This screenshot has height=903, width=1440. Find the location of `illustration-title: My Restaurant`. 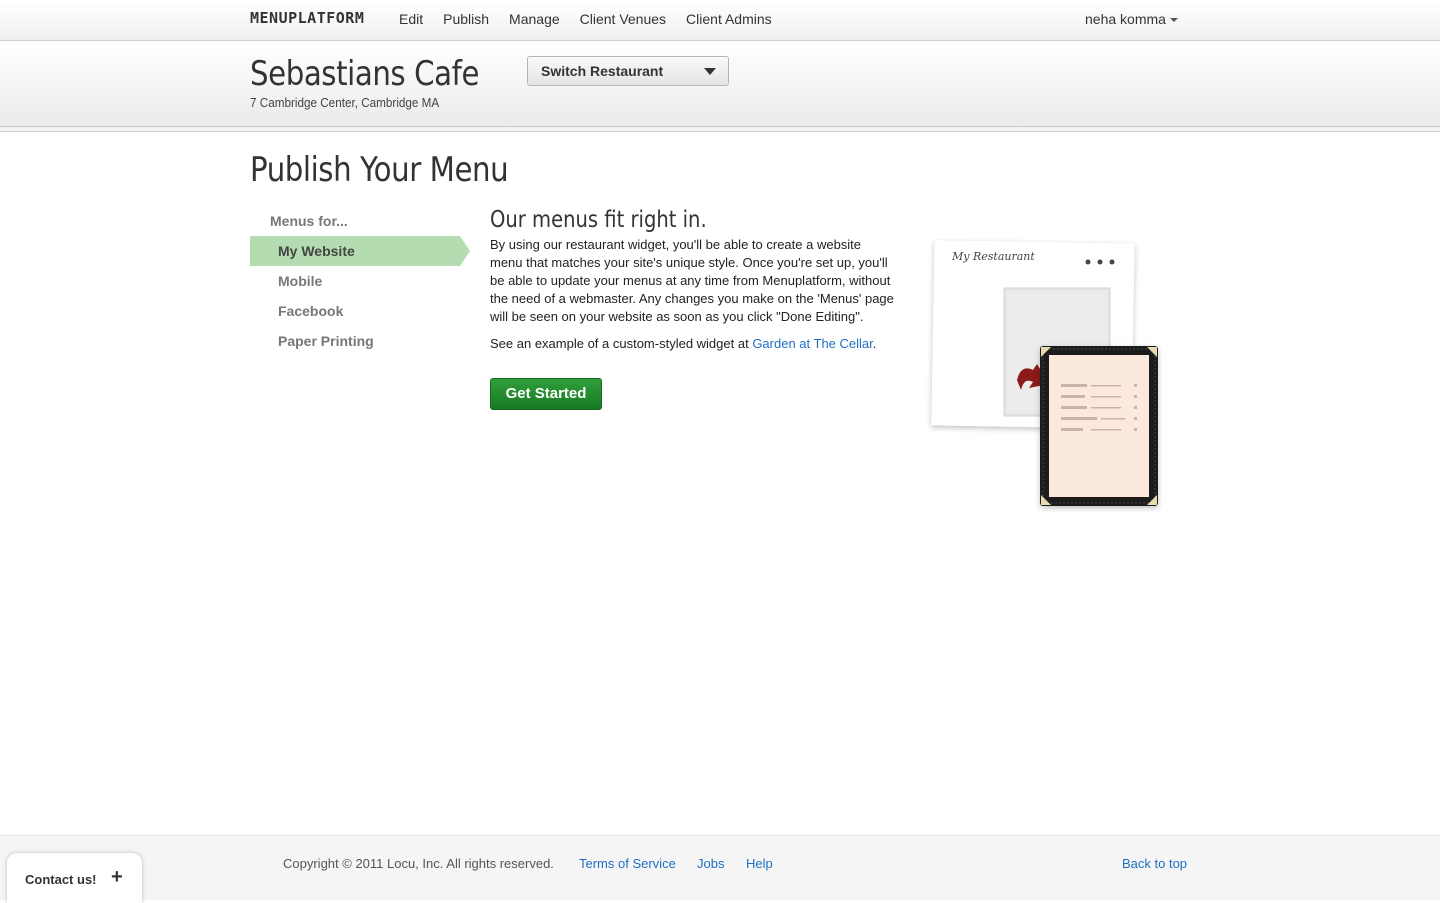

illustration-title: My Restaurant is located at coordinates (993, 256).